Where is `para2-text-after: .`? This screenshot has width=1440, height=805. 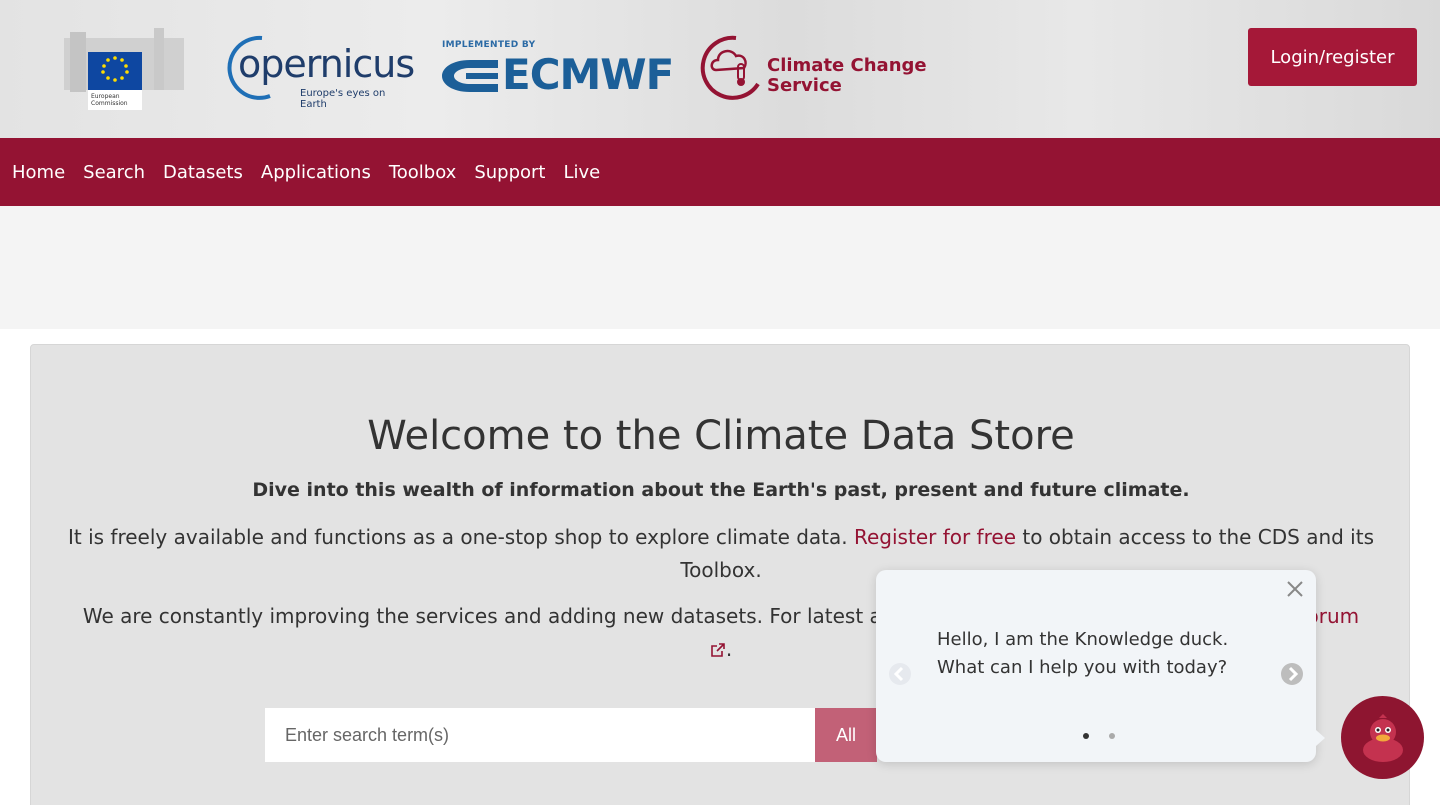
para2-text-after: . is located at coordinates (729, 649).